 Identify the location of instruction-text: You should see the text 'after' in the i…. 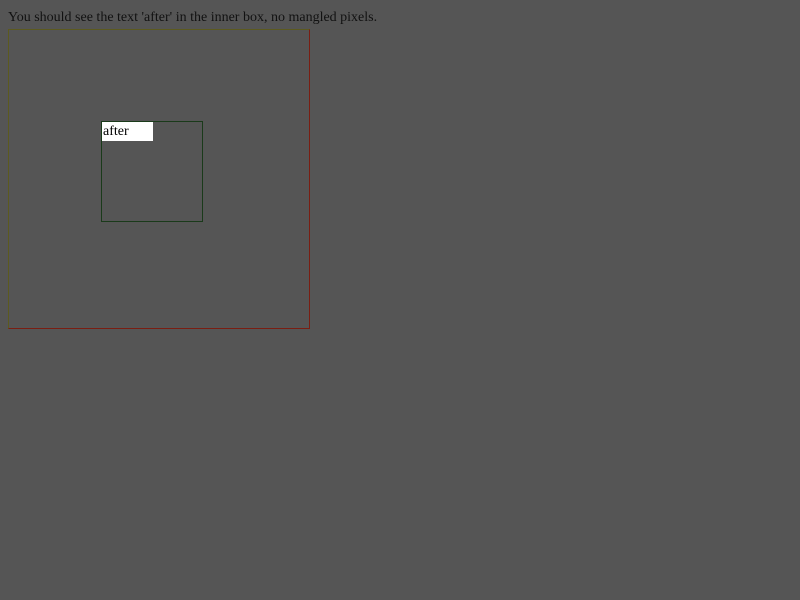
(193, 17).